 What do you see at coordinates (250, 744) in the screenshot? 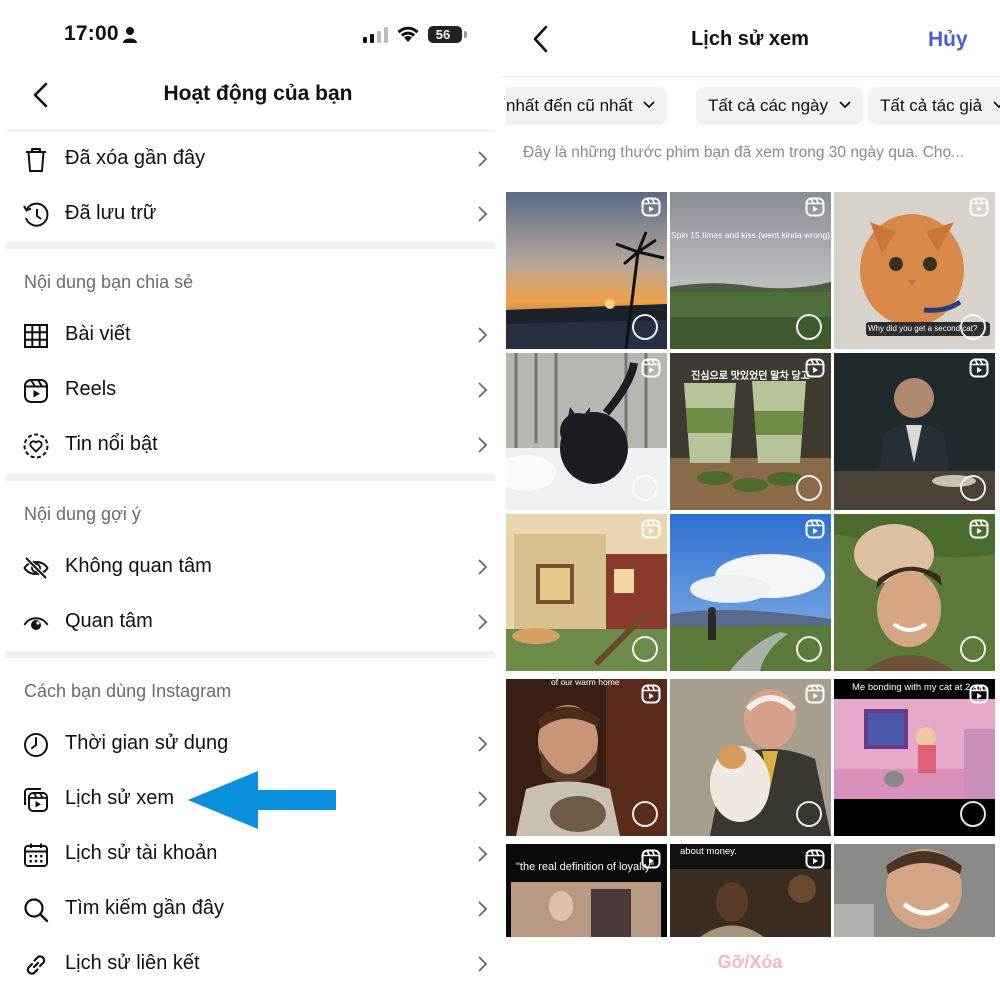
I see `menu-item-time-spent: Thời gian sử dụng` at bounding box center [250, 744].